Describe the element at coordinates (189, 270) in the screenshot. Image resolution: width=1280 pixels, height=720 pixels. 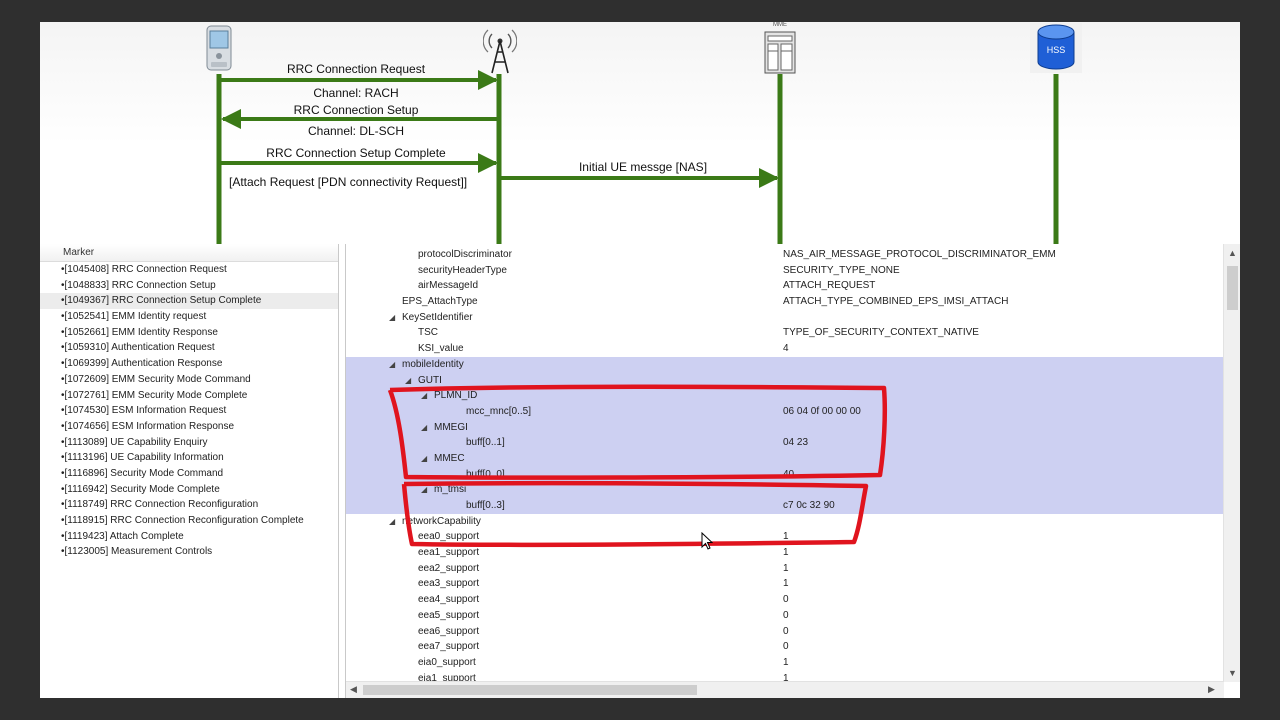
I see `marker-list-item: •[1045408] RRC Connection Request` at that location.